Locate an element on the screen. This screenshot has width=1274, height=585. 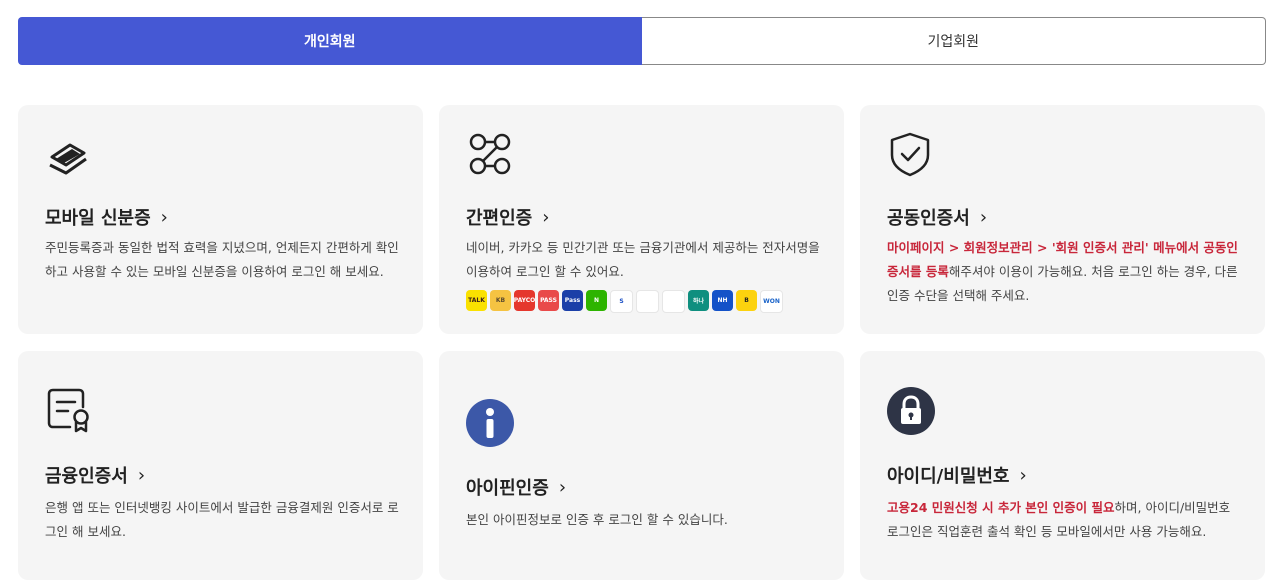
card-title: 공동인증서 › is located at coordinates (937, 217).